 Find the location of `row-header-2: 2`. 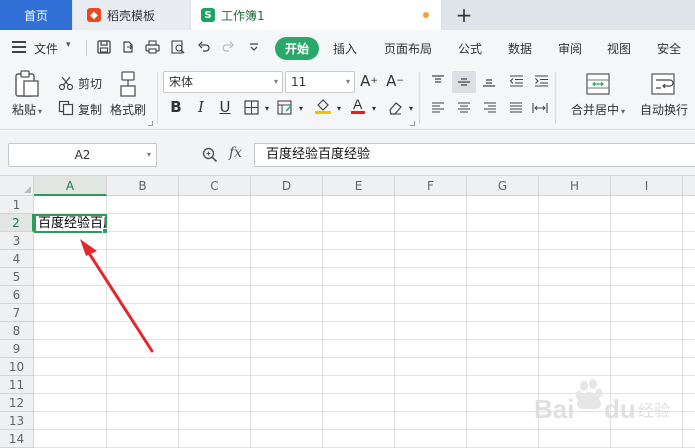

row-header-2: 2 is located at coordinates (17, 223).